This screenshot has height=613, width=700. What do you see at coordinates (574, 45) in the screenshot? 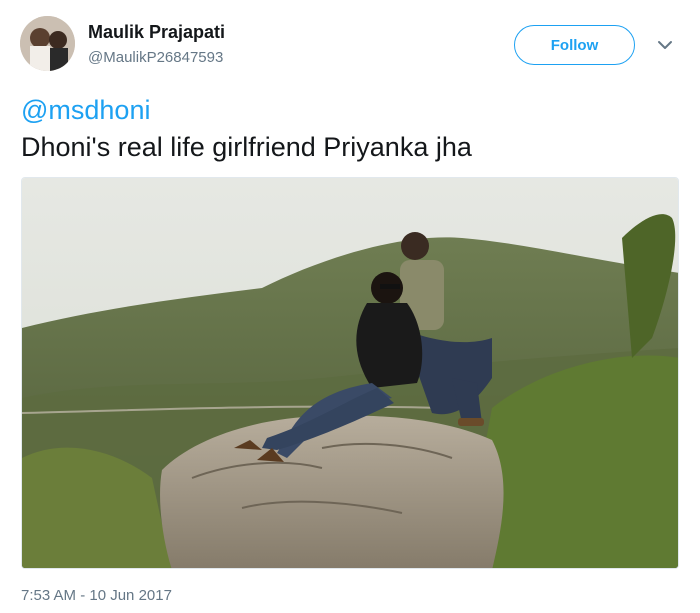
I see `follow-button: Follow` at bounding box center [574, 45].